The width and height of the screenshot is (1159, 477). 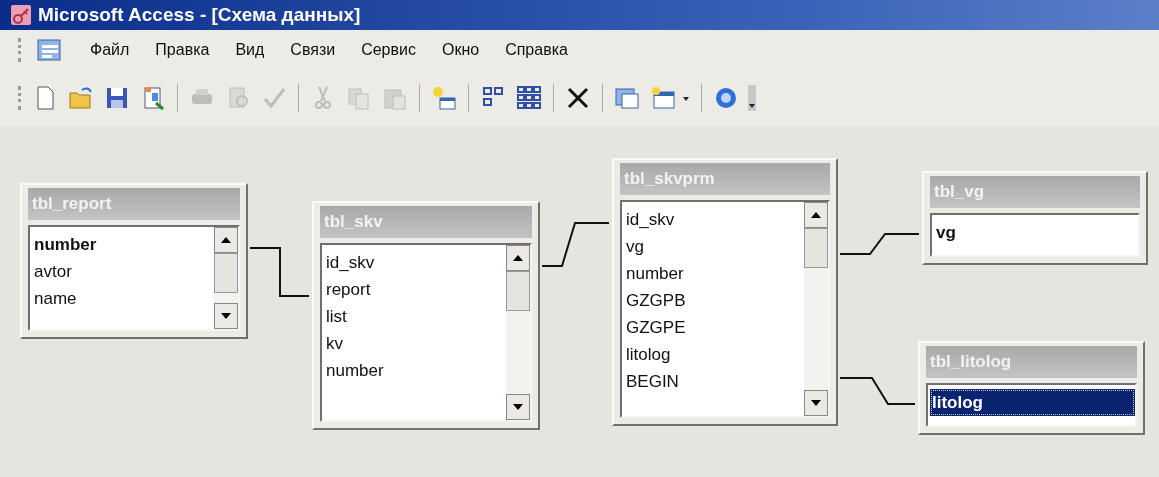 I want to click on table-title: tbl_litolog, so click(x=1031, y=362).